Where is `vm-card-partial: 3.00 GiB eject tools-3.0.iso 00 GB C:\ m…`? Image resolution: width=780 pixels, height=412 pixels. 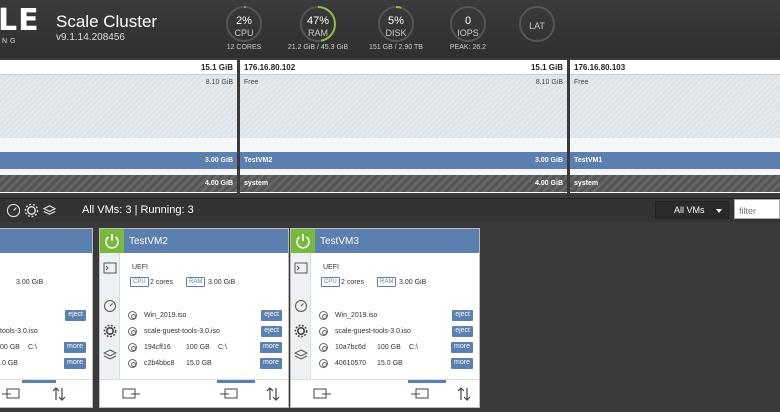
vm-card-partial: 3.00 GiB eject tools-3.0.iso 00 GB C:\ m… is located at coordinates (46, 318).